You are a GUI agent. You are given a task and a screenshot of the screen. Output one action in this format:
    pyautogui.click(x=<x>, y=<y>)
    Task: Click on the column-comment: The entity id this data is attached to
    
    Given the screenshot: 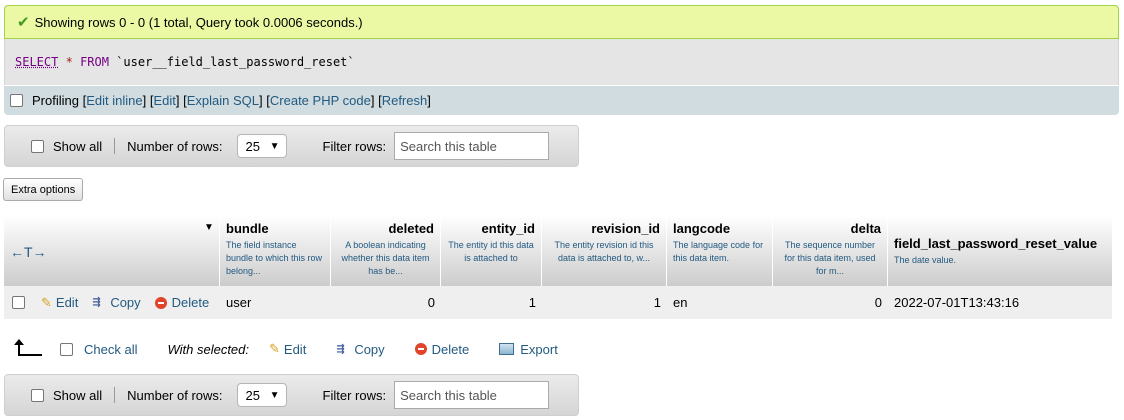 What is the action you would take?
    pyautogui.click(x=491, y=251)
    